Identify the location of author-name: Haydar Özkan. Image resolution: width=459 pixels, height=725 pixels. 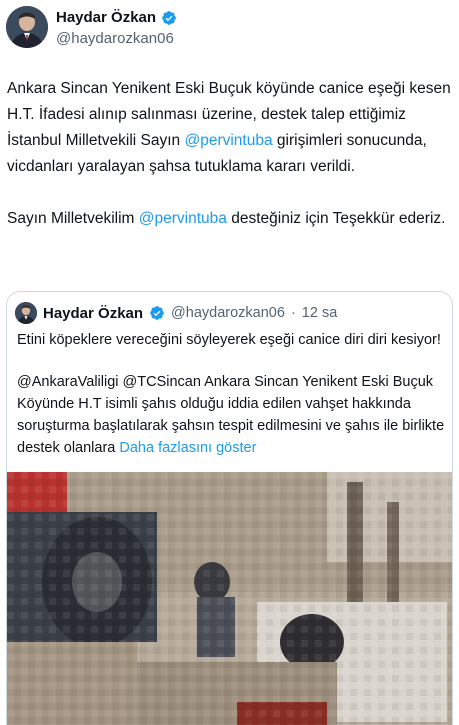
(106, 17).